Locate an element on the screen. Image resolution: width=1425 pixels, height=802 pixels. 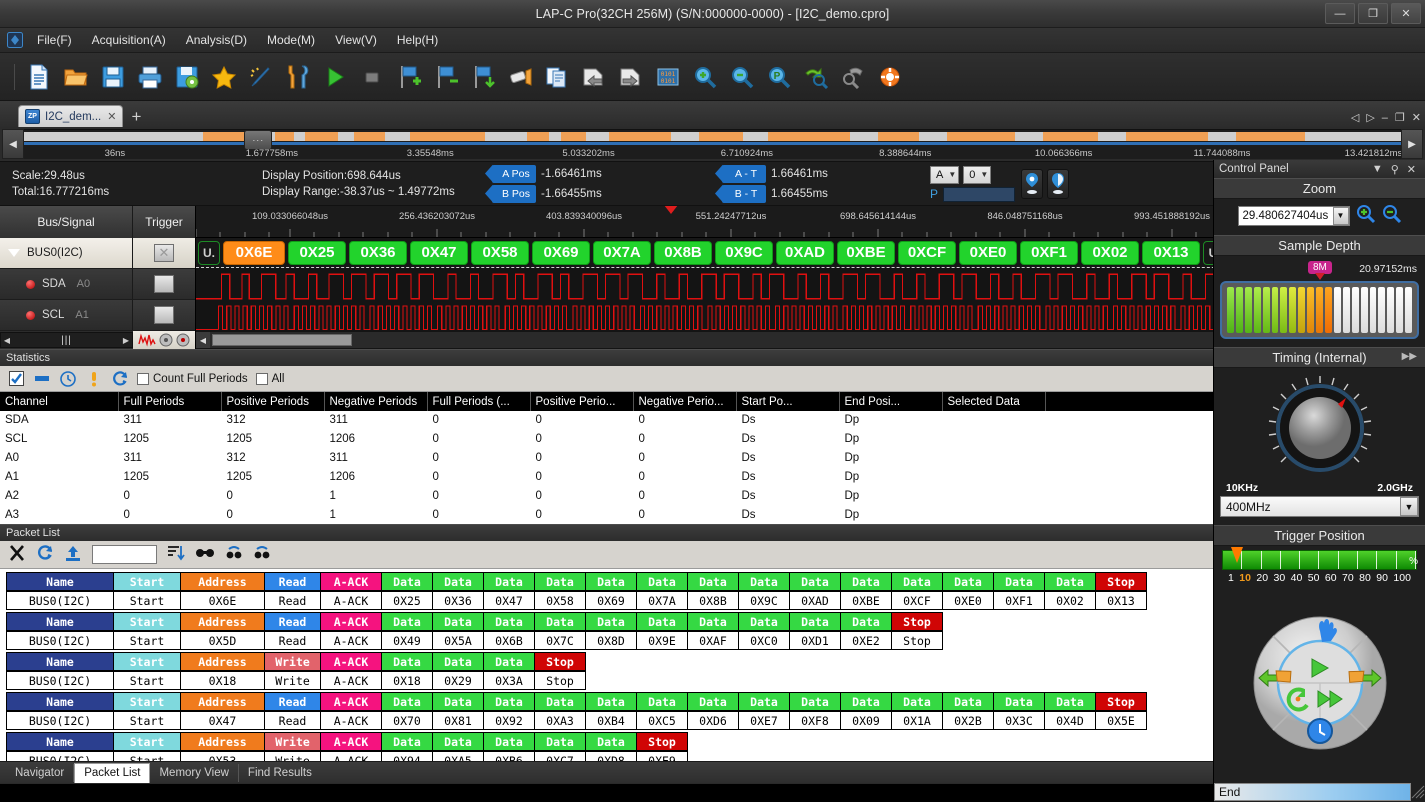
find-prev-icon is located at coordinates (234, 554).